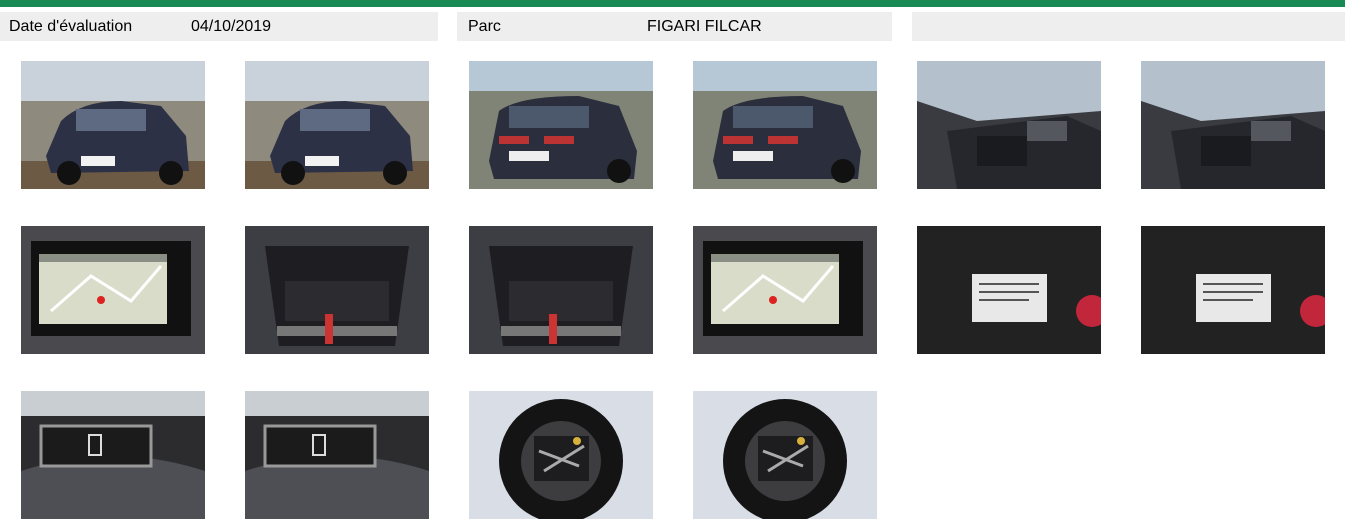 The image size is (1345, 519). Describe the element at coordinates (484, 26) in the screenshot. I see `park-label: Parc` at that location.